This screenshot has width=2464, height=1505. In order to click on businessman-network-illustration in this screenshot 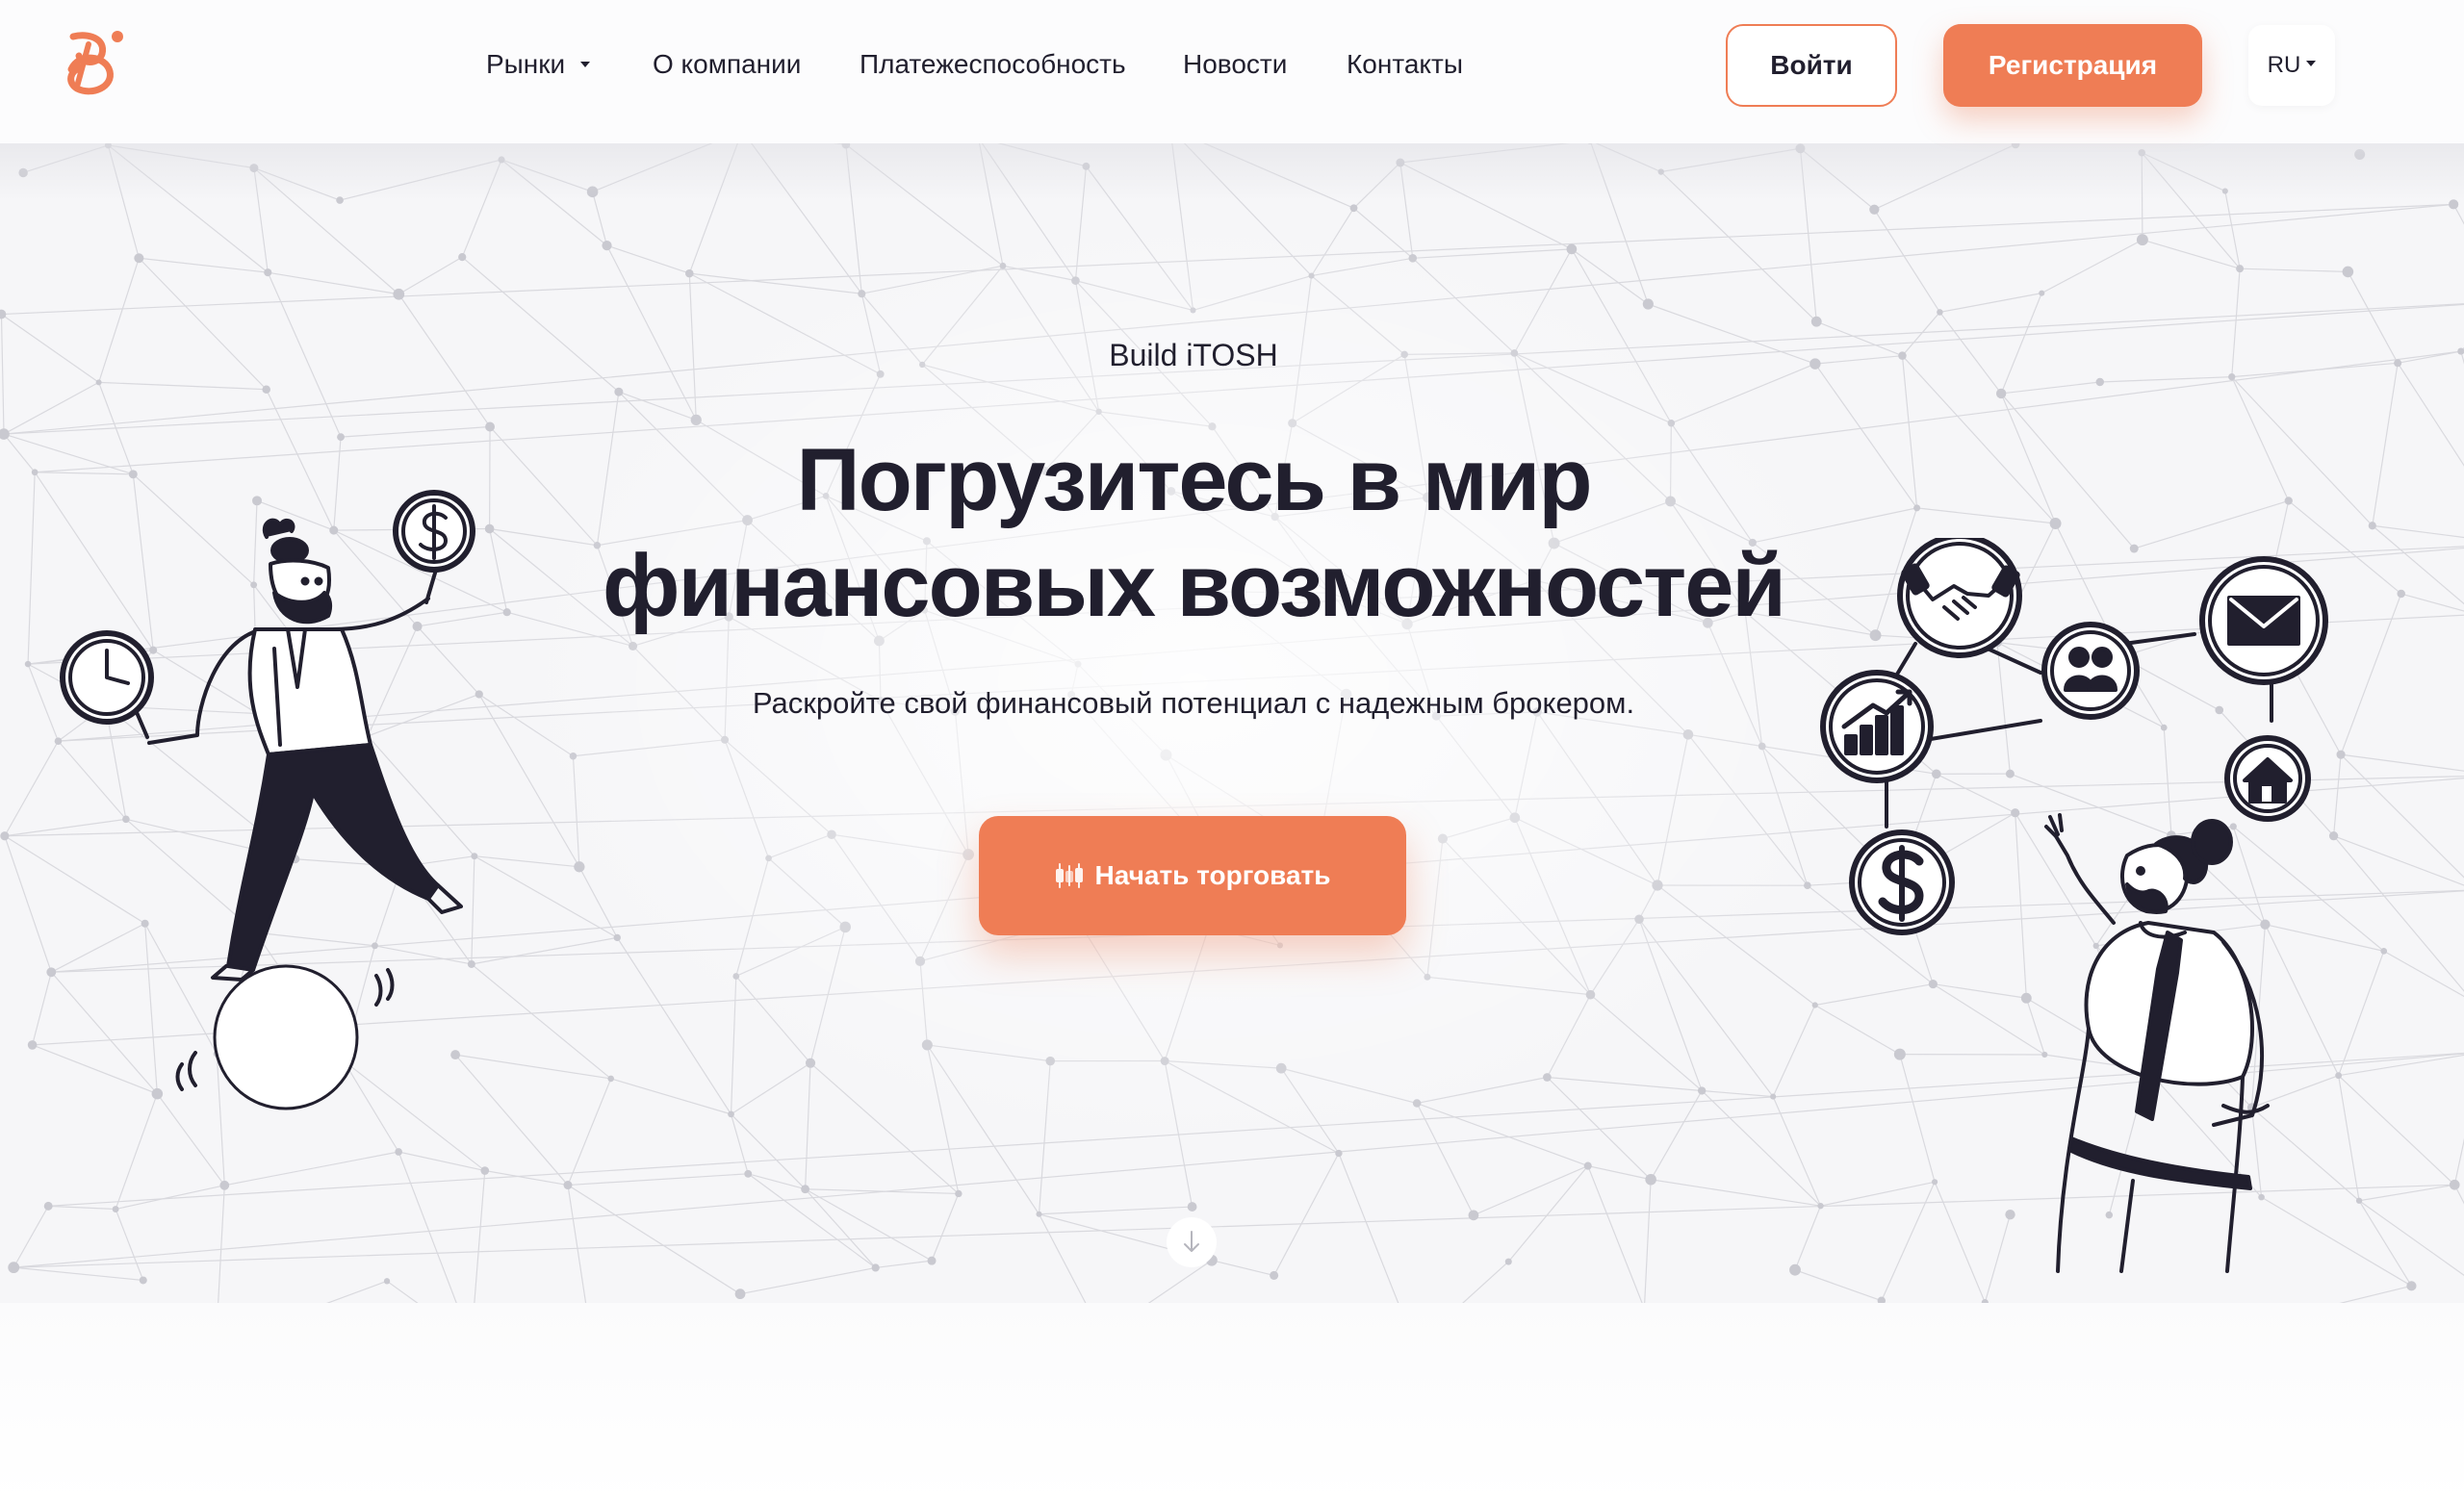, I will do `click(2074, 905)`.